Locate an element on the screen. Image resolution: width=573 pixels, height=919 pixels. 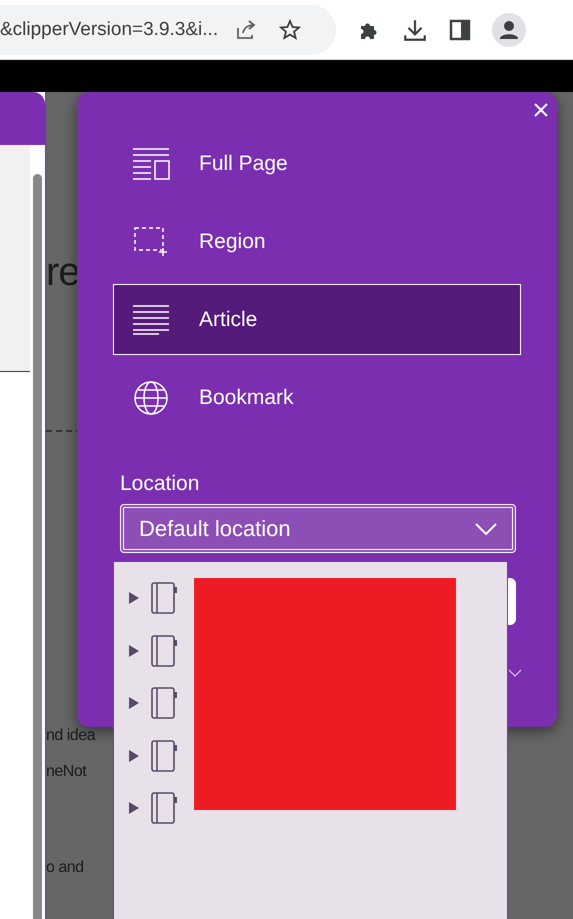
page-text: nd idea is located at coordinates (70, 736).